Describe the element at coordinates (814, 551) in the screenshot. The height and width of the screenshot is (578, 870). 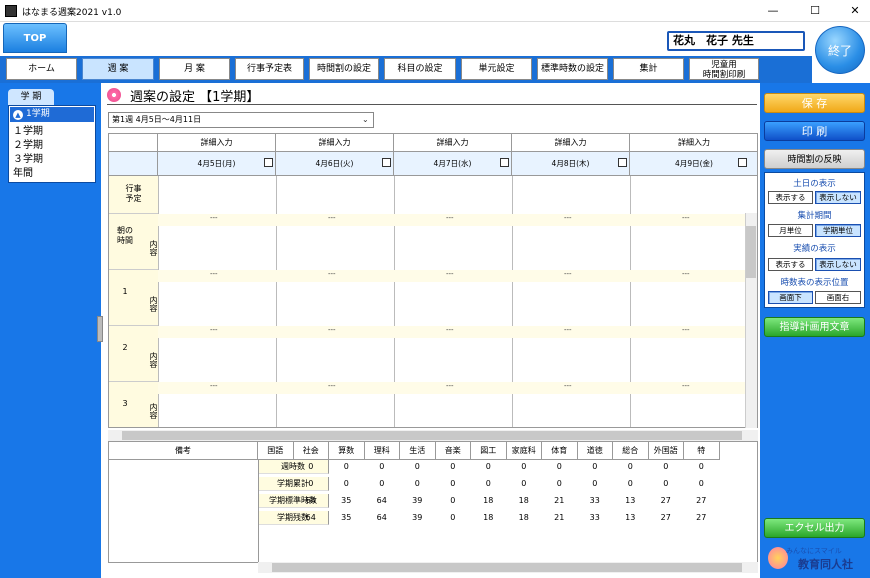
I see `logo-tagline: みんなにスマイル` at that location.